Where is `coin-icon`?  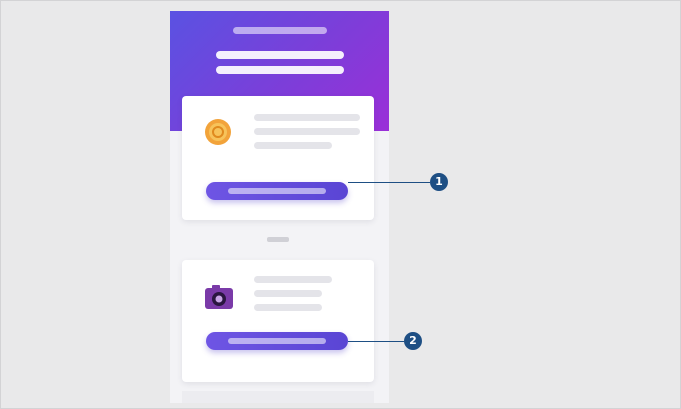 coin-icon is located at coordinates (218, 132).